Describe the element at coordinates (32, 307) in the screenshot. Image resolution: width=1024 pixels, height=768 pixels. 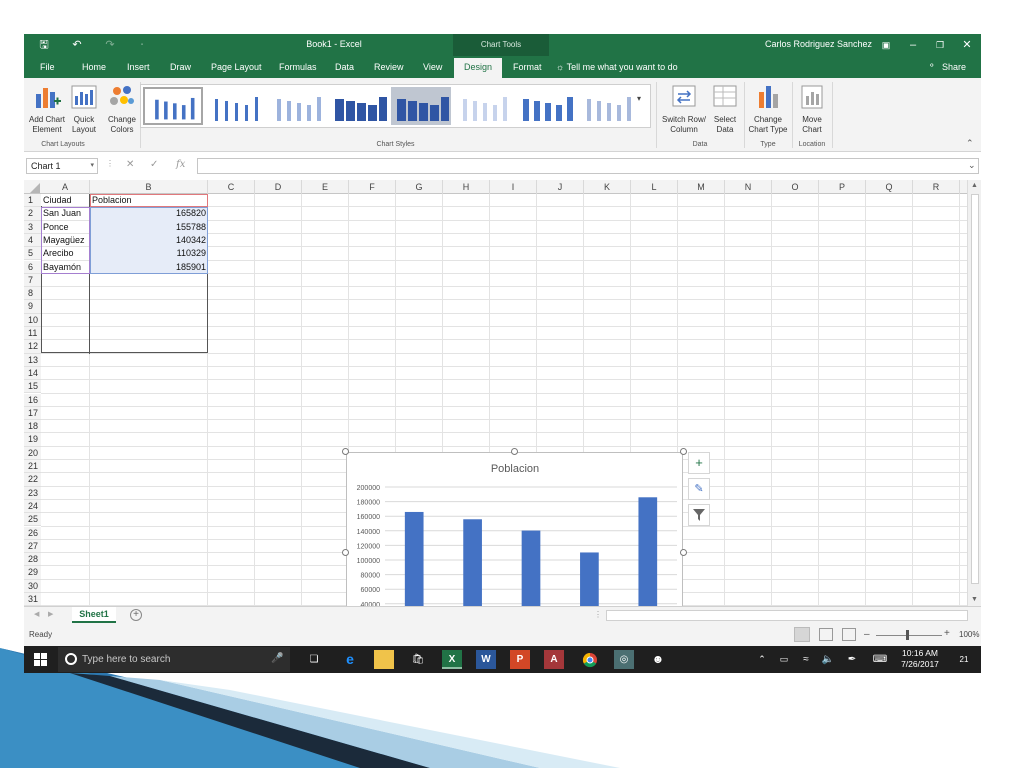
I see `row-header-9: 9` at that location.